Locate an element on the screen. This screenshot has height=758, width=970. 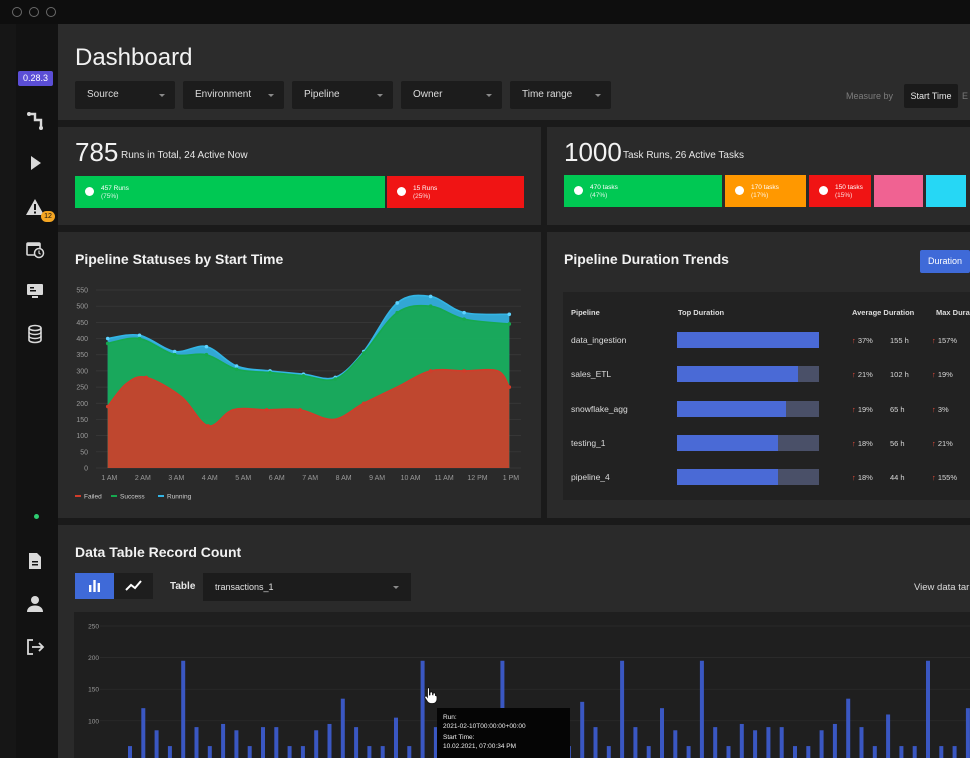
database-icon is located at coordinates (35, 334).